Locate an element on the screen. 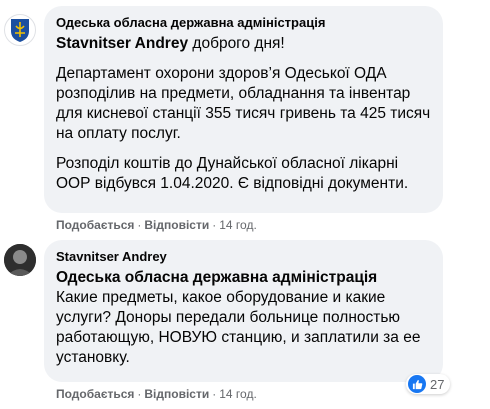 The width and height of the screenshot is (490, 409). coat-of-arms-icon is located at coordinates (20, 30).